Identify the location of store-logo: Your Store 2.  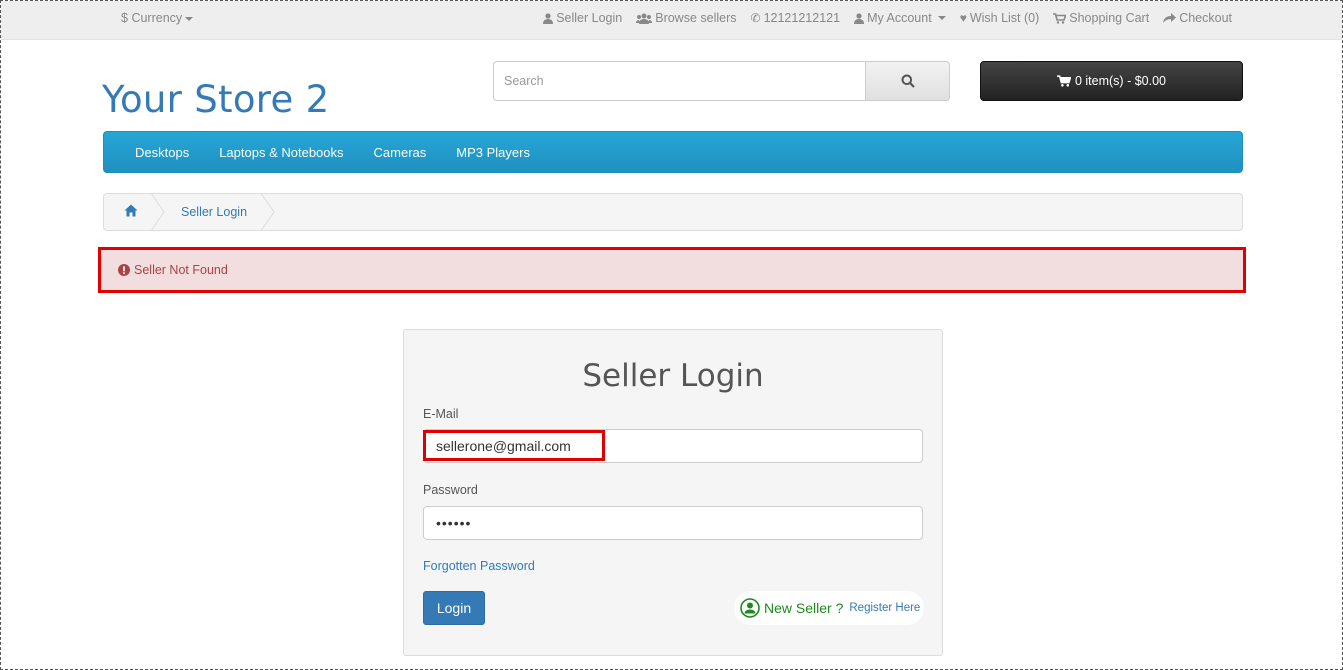
(215, 99).